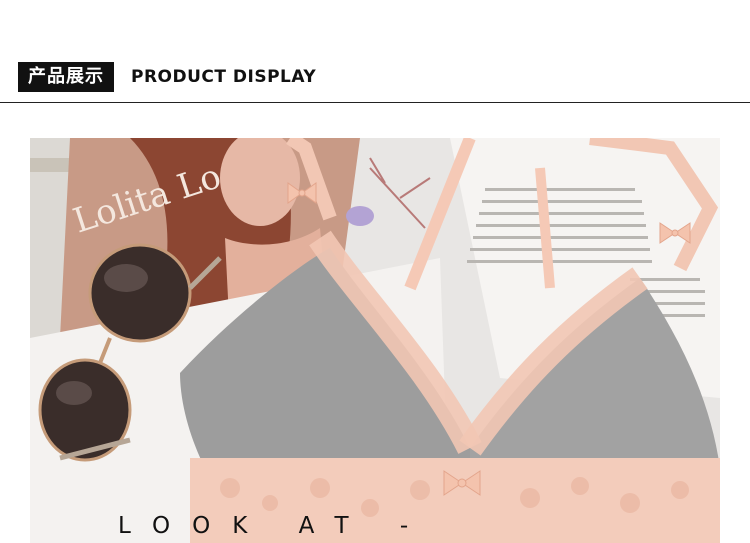 This screenshot has width=750, height=543. Describe the element at coordinates (375, 102) in the screenshot. I see `header-divider` at that location.